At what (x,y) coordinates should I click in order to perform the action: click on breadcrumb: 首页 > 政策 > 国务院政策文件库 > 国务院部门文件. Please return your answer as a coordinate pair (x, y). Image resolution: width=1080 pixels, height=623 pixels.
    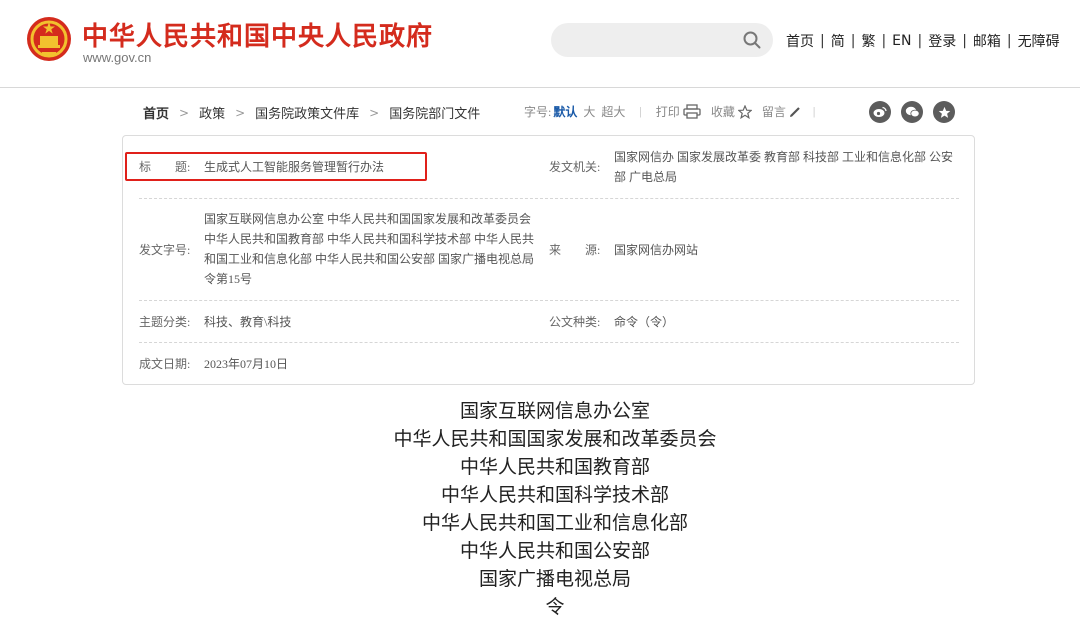
    Looking at the image, I should click on (311, 112).